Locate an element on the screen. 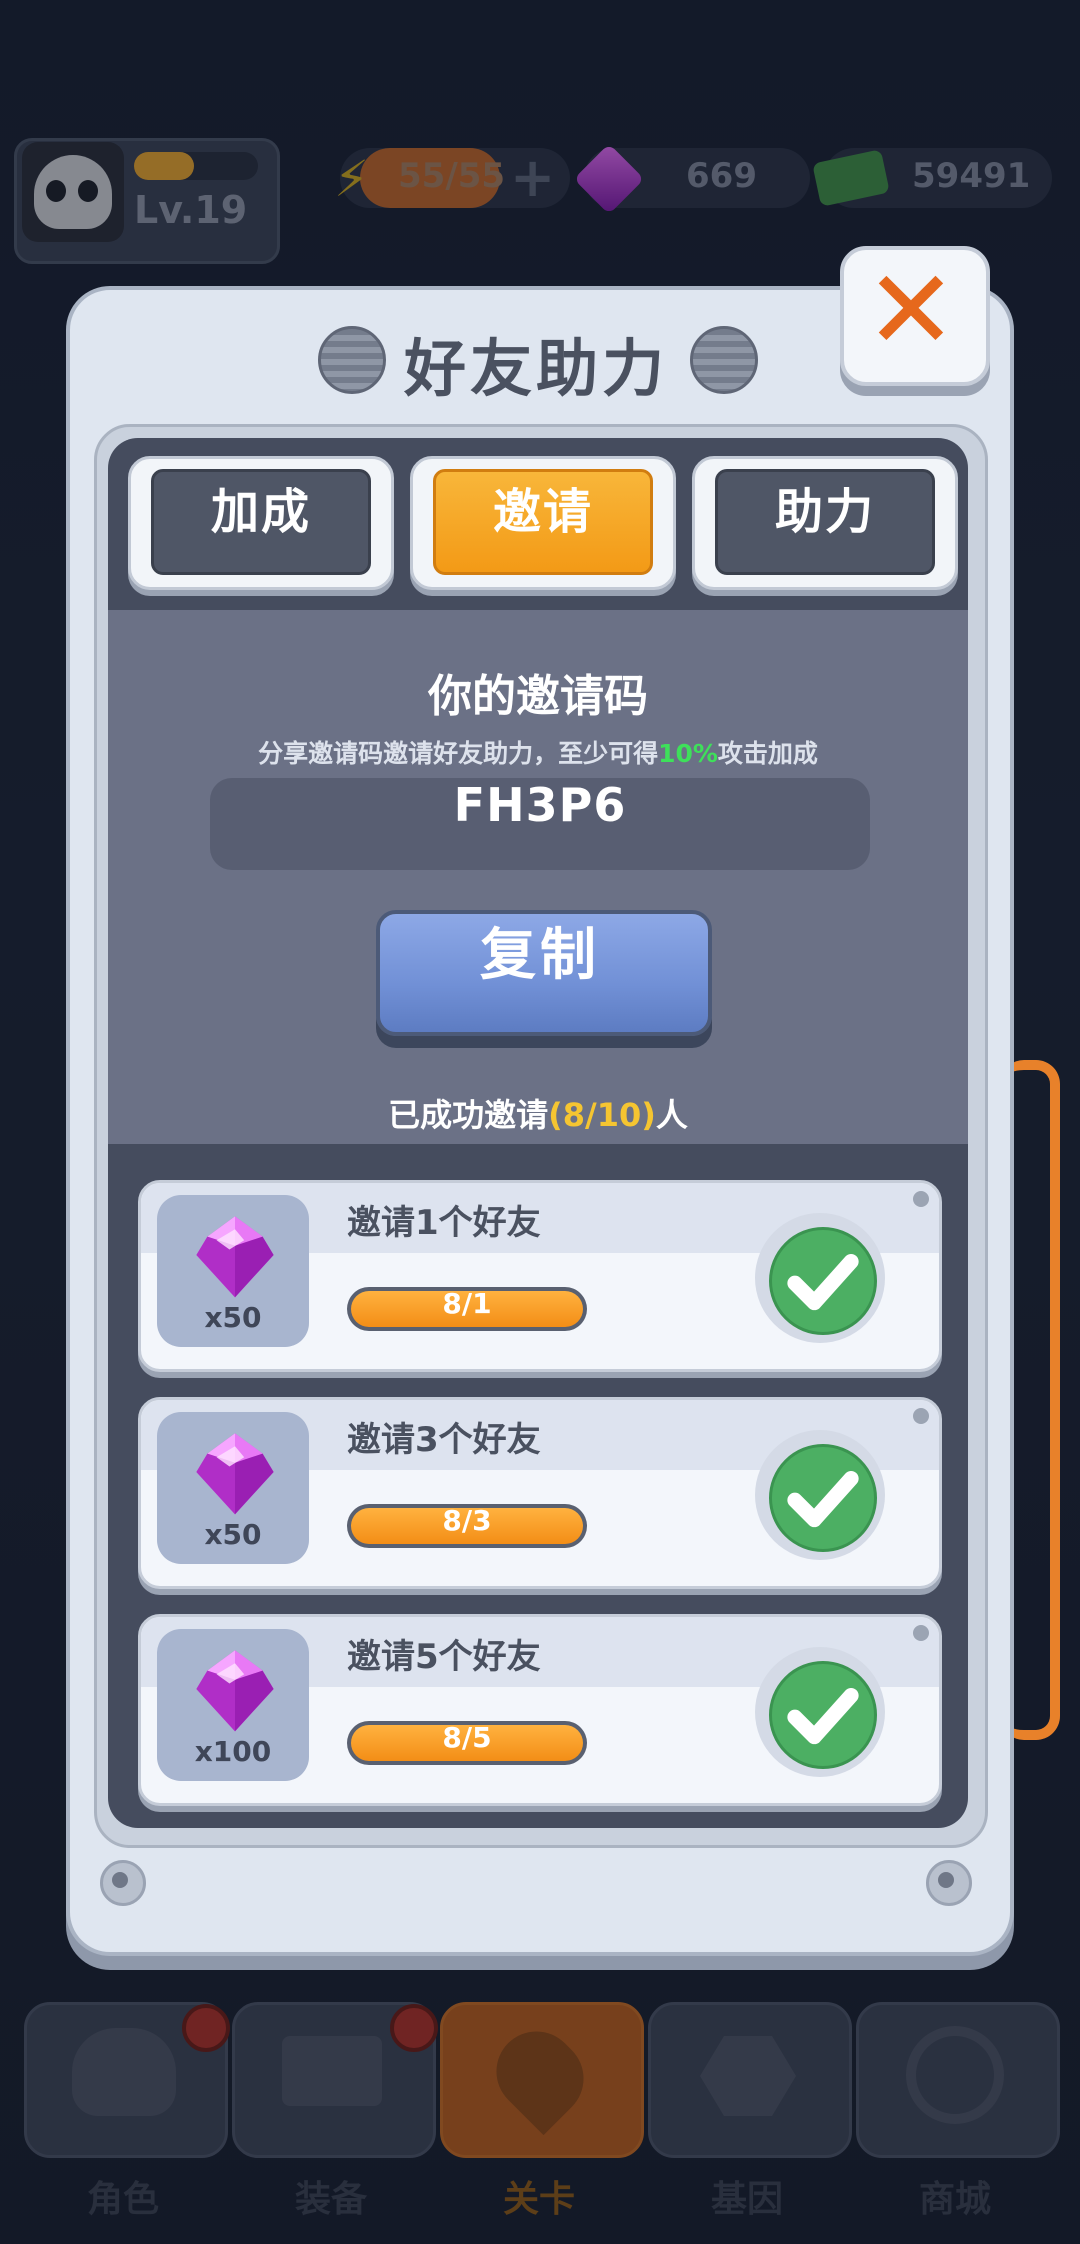 Image resolution: width=1080 pixels, height=2244 pixels. tab-label: 助力 is located at coordinates (824, 512).